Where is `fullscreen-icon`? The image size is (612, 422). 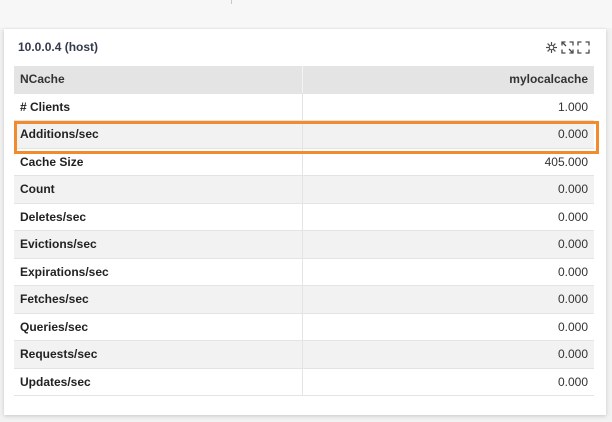
fullscreen-icon is located at coordinates (583, 47).